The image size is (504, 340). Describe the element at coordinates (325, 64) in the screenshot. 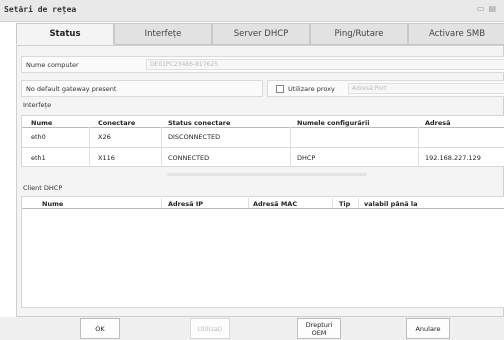

I see `computer-name-field: DE01PC23486-817625` at that location.